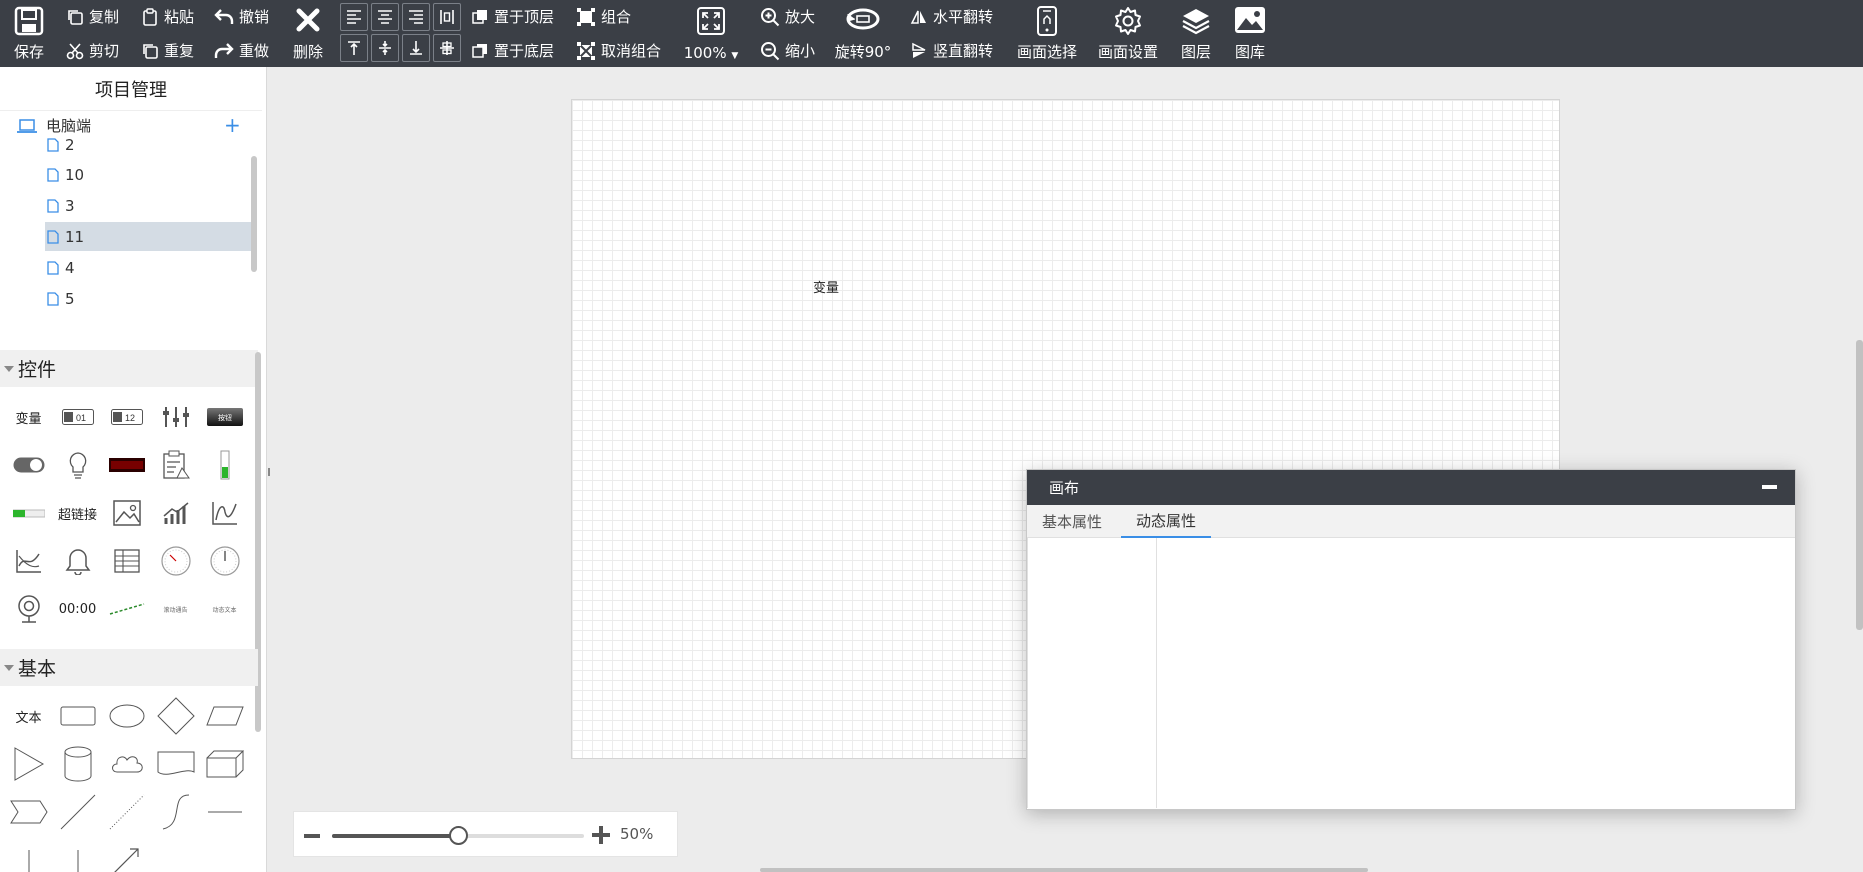  Describe the element at coordinates (800, 17) in the screenshot. I see `zoom-in-label: 放大` at that location.